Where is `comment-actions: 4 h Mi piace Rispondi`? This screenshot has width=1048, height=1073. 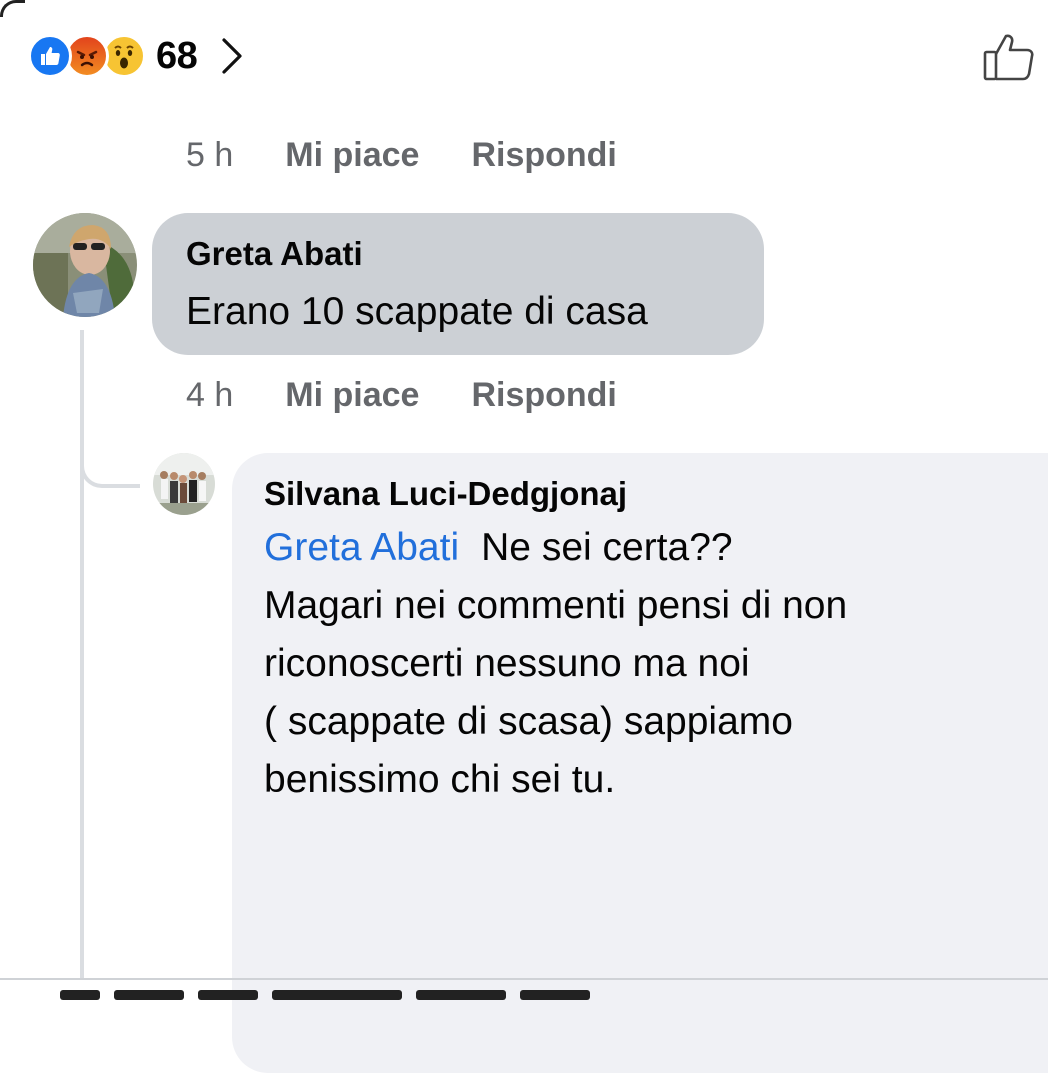
comment-actions: 4 h Mi piace Rispondi is located at coordinates (401, 395).